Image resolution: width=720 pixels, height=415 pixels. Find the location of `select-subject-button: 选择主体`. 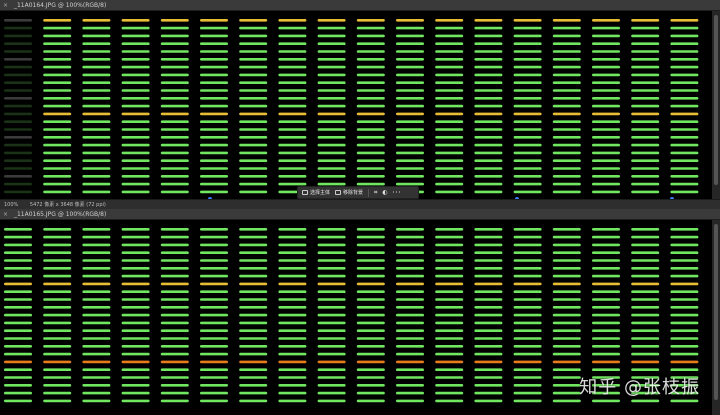

select-subject-button: 选择主体 is located at coordinates (316, 192).